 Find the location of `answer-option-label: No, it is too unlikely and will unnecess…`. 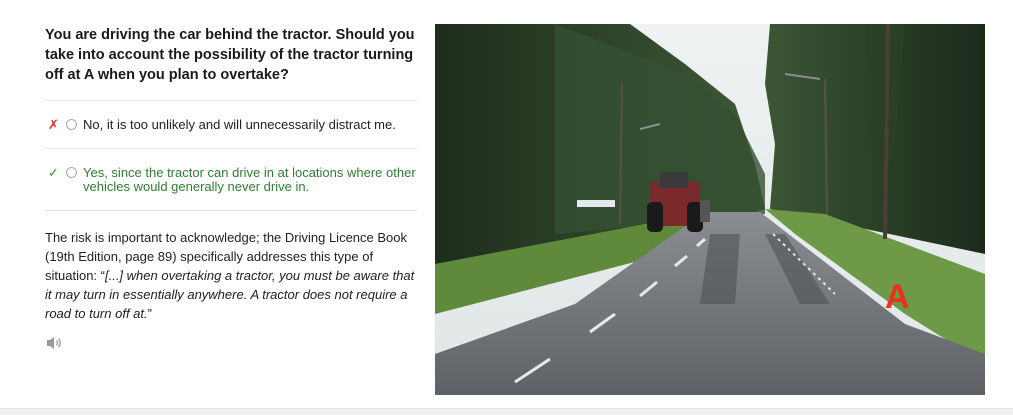

answer-option-label: No, it is too unlikely and will unnecess… is located at coordinates (239, 124).